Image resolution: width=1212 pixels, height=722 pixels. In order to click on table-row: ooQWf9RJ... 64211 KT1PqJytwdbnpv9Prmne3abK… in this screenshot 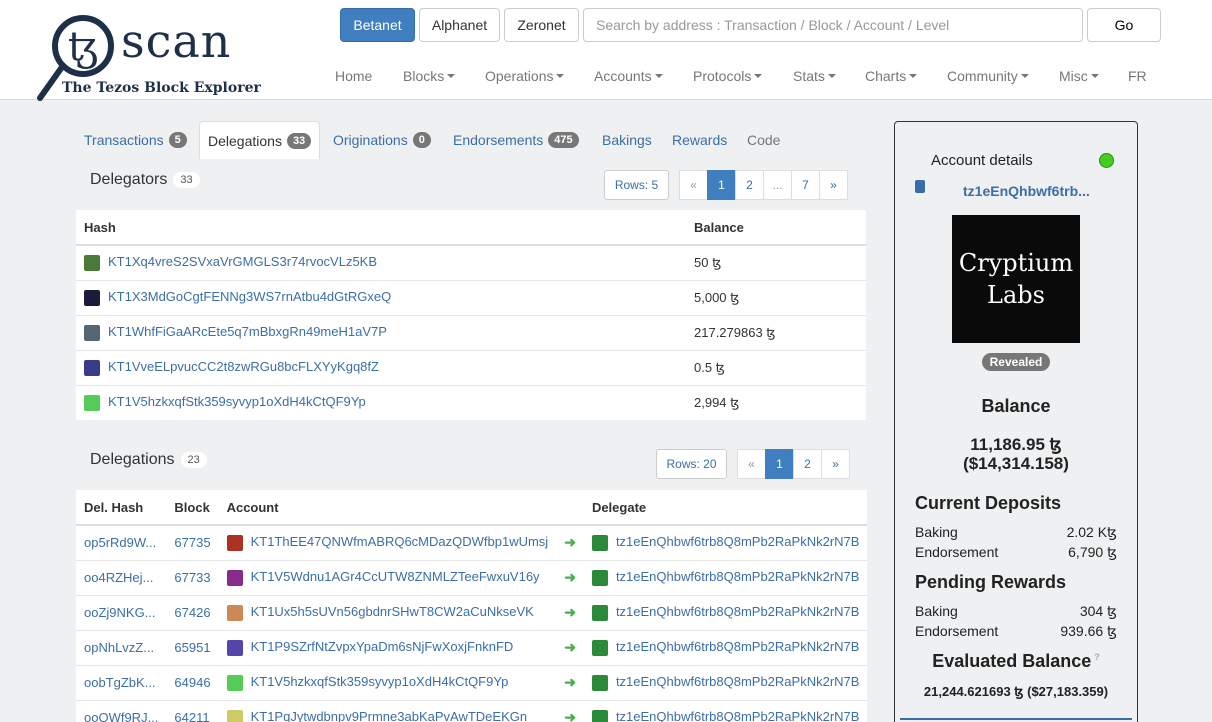, I will do `click(472, 710)`.